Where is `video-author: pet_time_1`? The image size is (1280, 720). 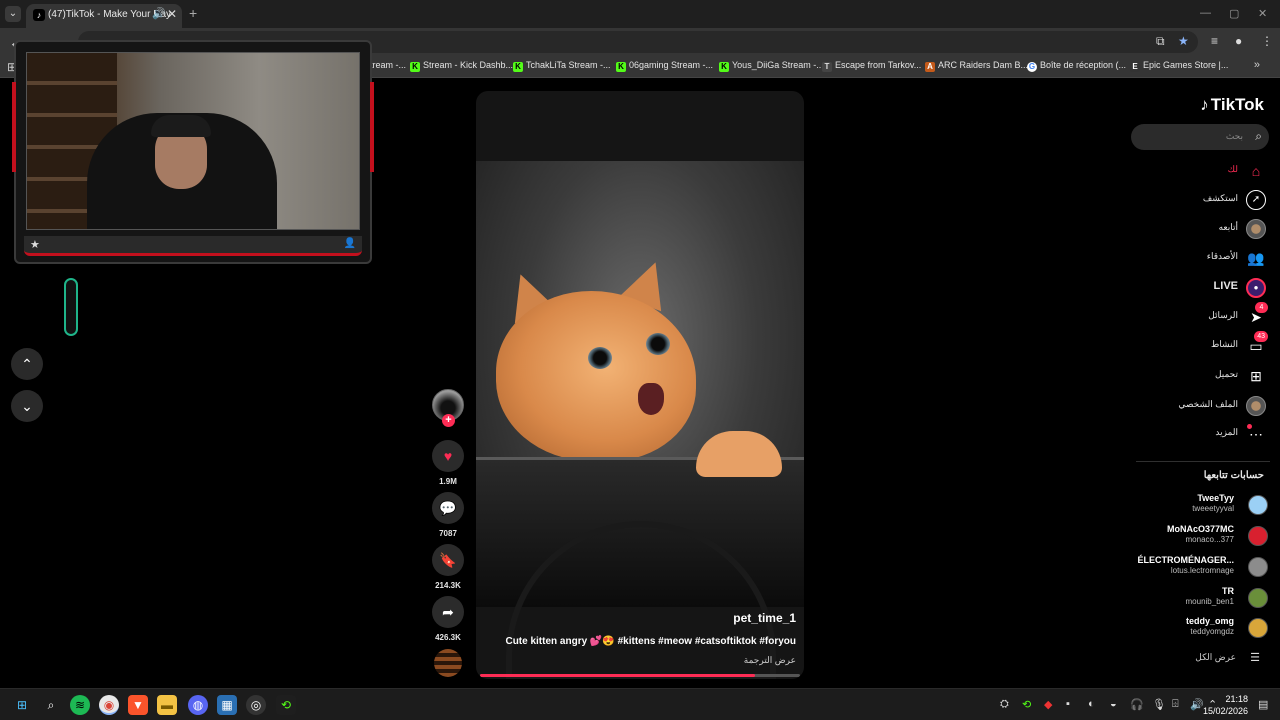
video-author: pet_time_1 is located at coordinates (764, 618).